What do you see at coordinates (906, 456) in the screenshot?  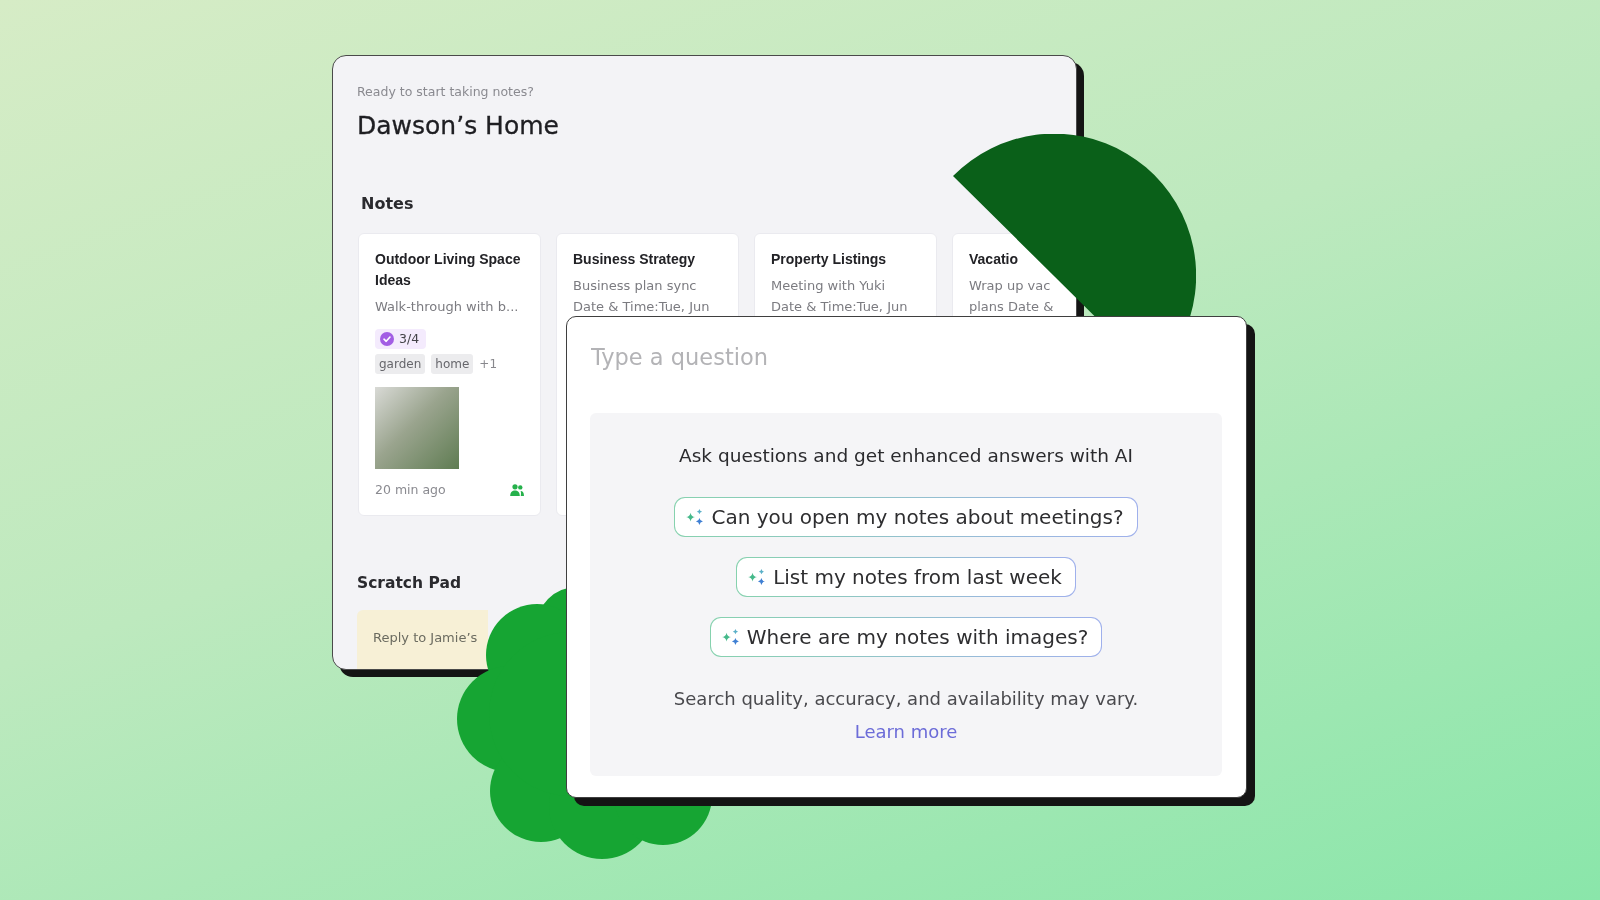 I see `panel-intro: Ask questions and get enhanced answers with AI` at bounding box center [906, 456].